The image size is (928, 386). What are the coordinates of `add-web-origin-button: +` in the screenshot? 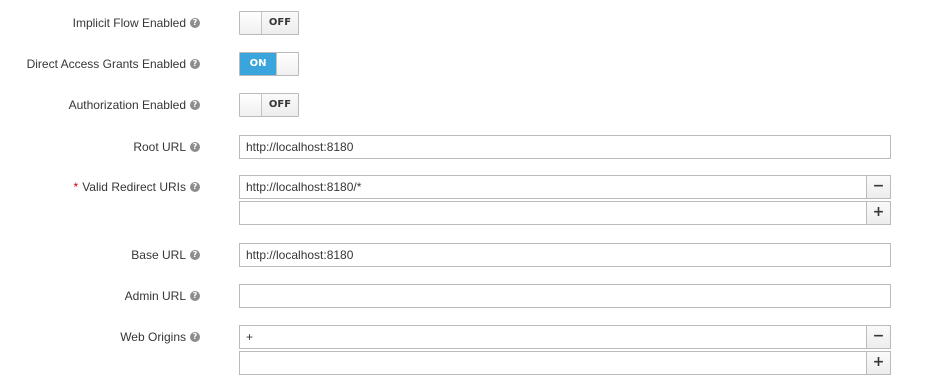 It's located at (878, 363).